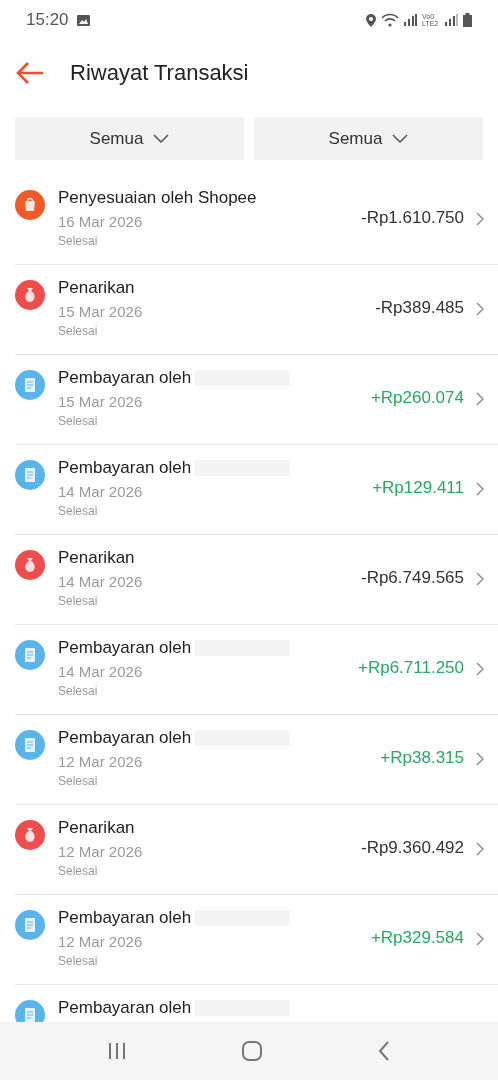 This screenshot has width=498, height=1080. What do you see at coordinates (384, 1051) in the screenshot?
I see `back-icon` at bounding box center [384, 1051].